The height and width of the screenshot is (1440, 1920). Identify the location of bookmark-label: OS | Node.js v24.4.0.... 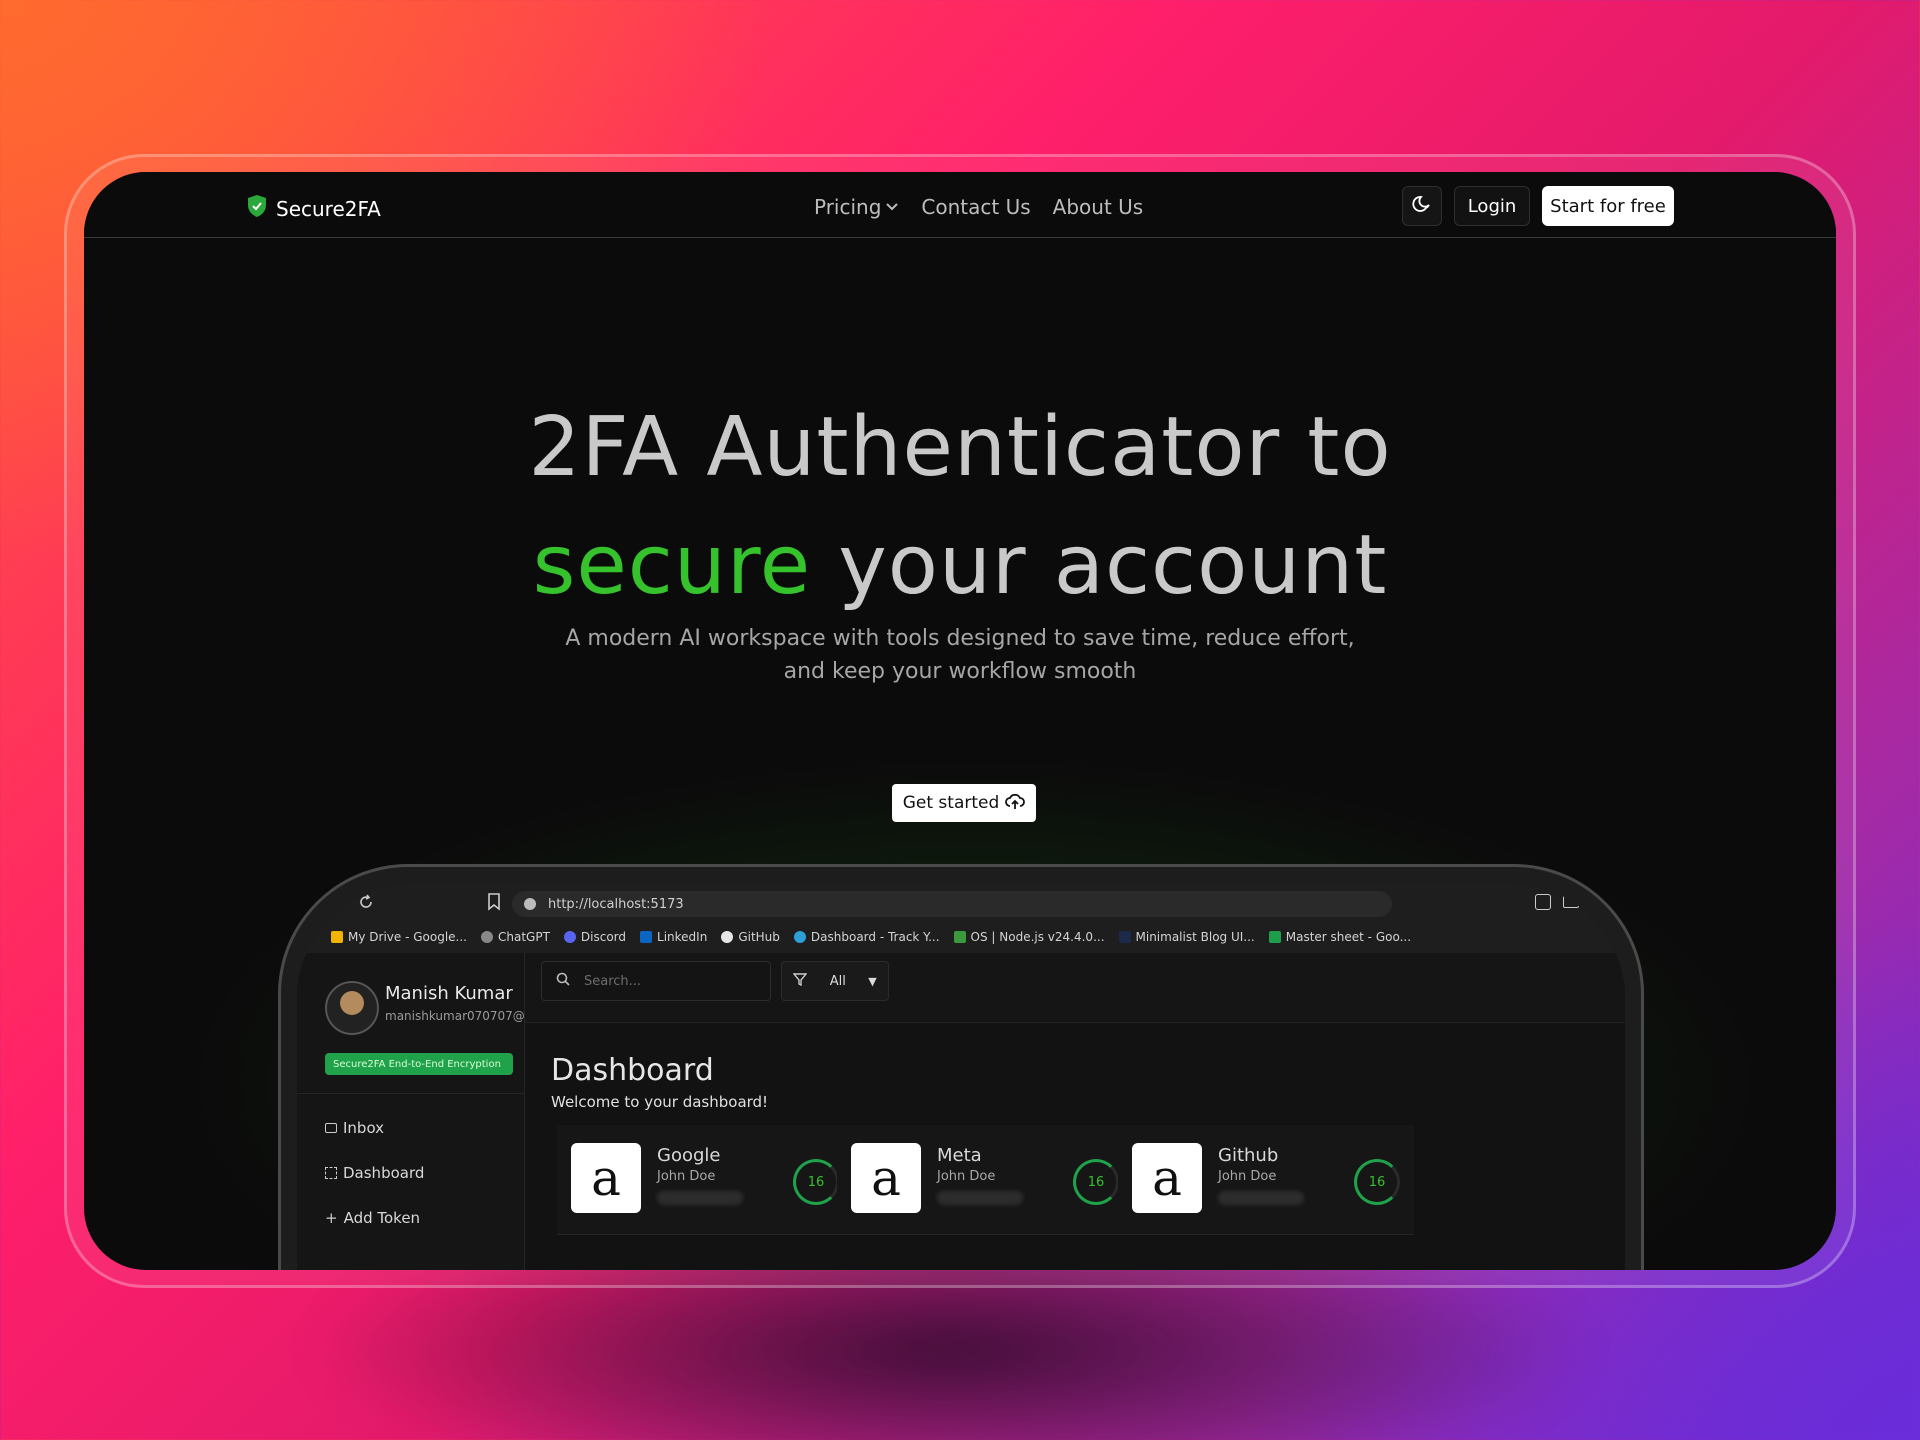
(1037, 937).